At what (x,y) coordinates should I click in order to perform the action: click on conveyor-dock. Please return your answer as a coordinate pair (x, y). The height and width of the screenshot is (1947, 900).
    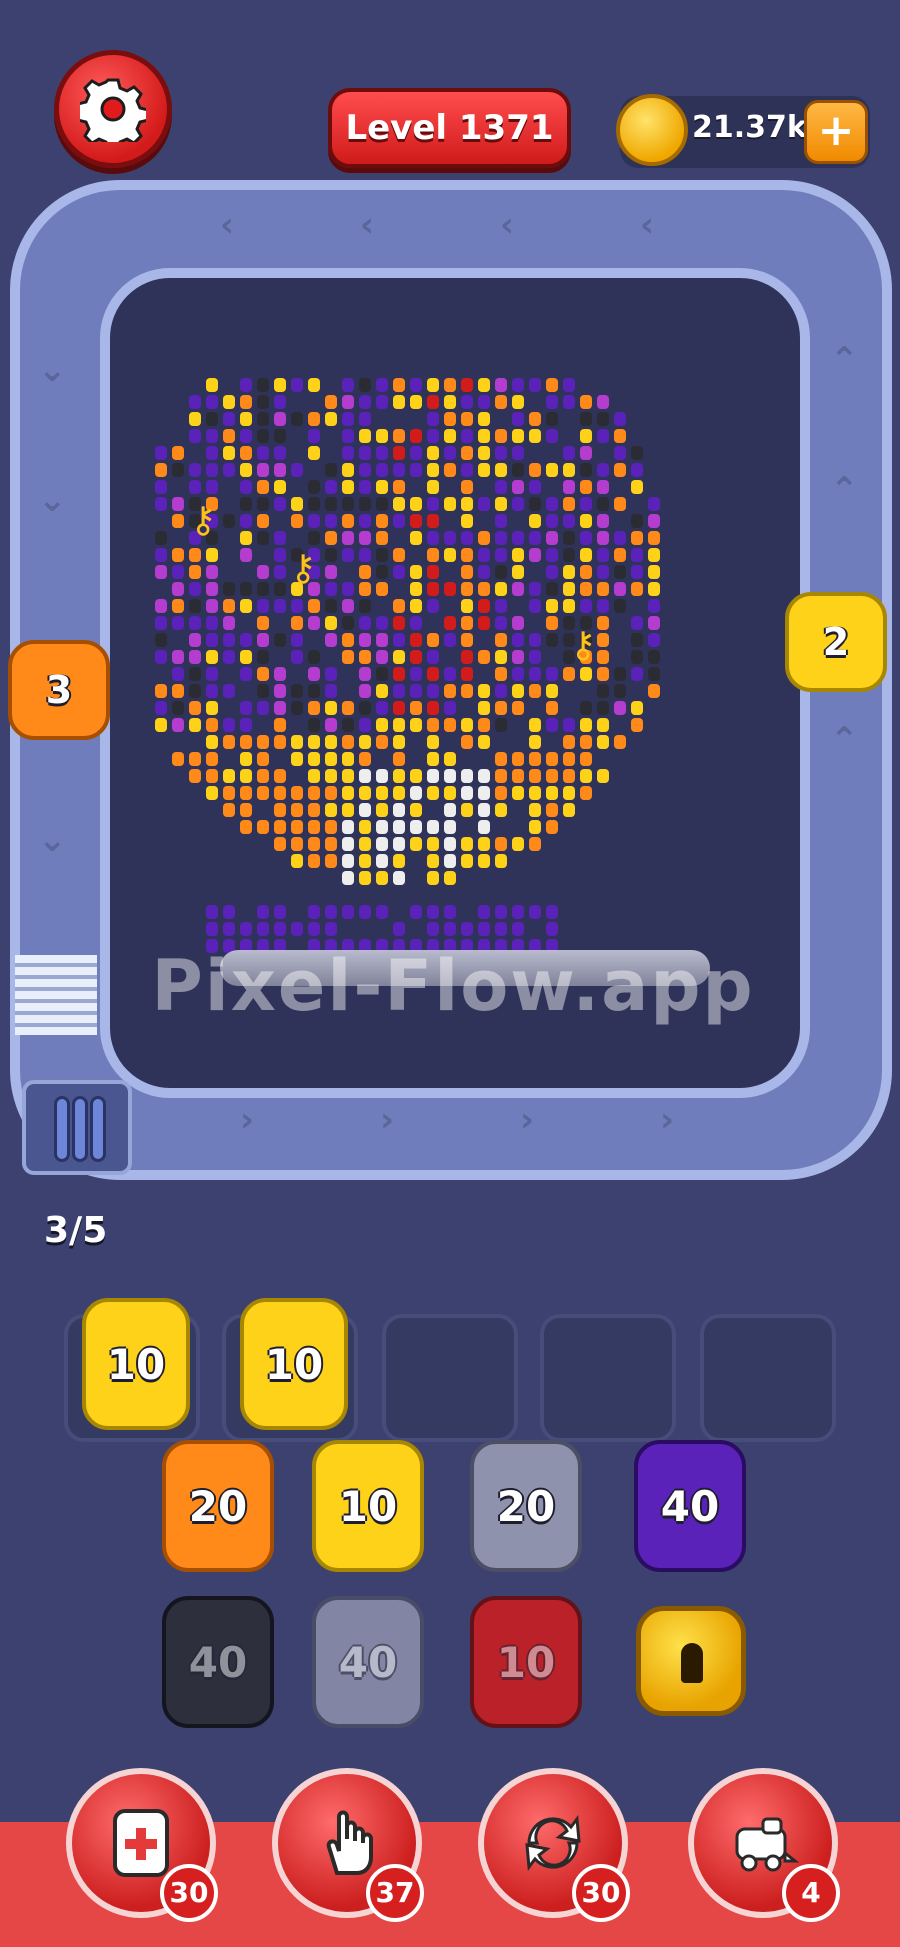
    Looking at the image, I should click on (56, 995).